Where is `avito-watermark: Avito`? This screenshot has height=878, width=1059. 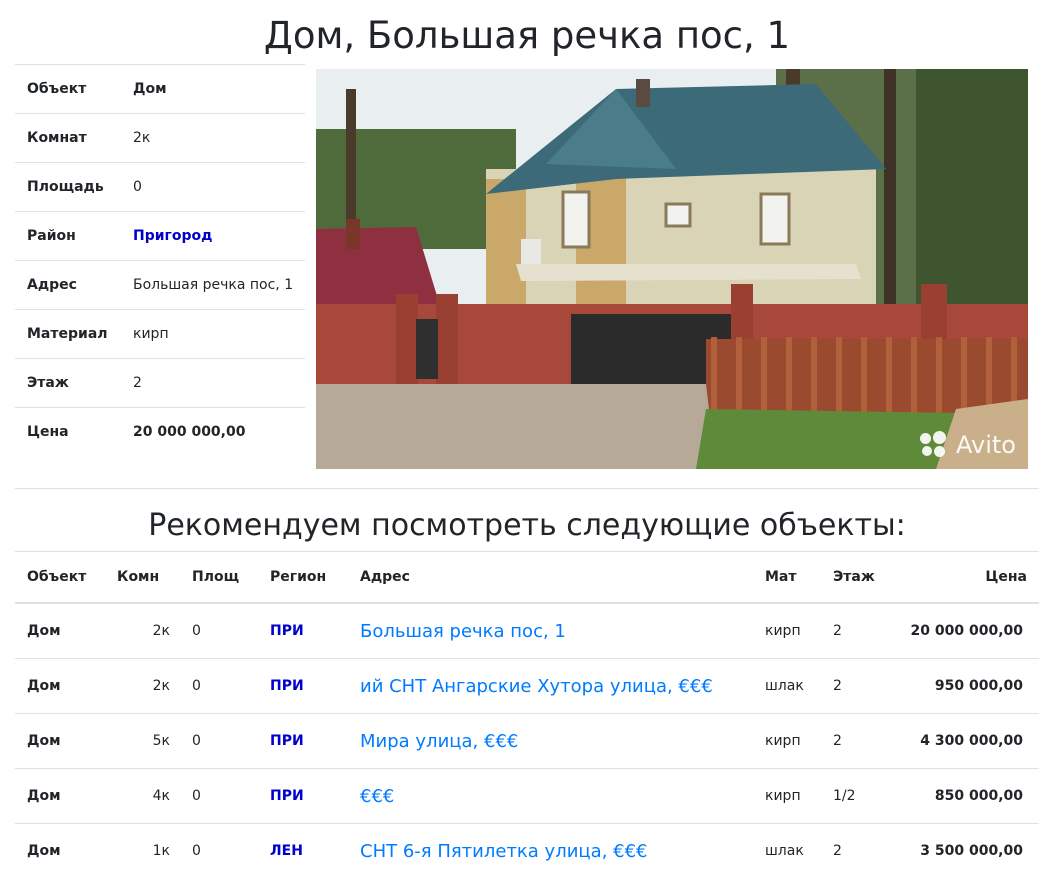
avito-watermark: Avito is located at coordinates (968, 445).